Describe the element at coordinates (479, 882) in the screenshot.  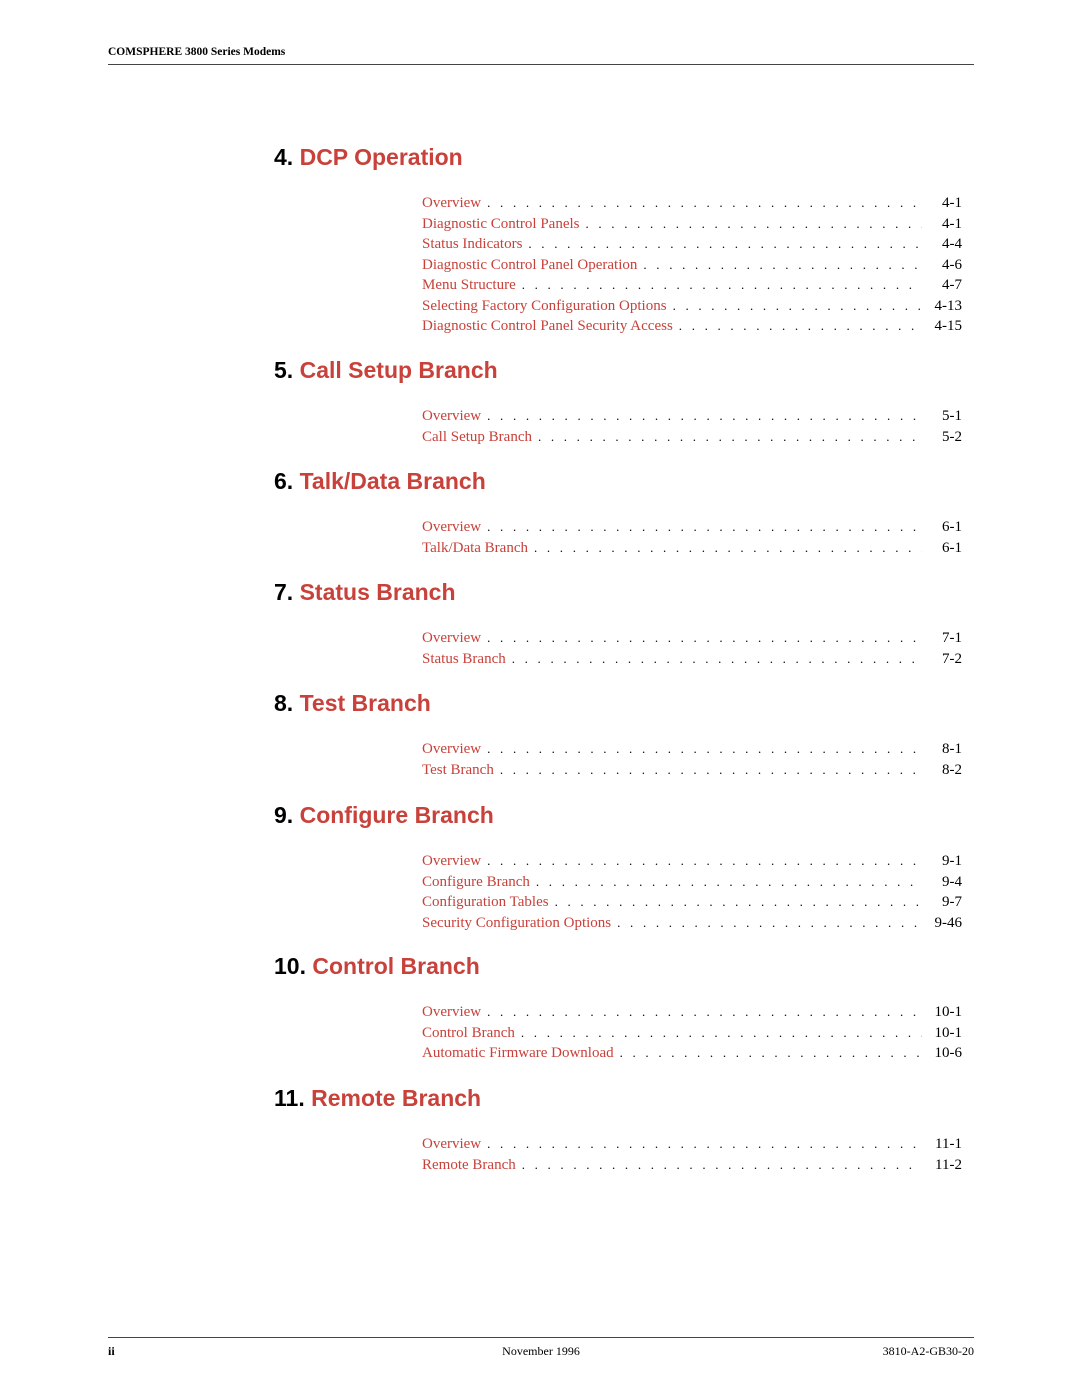
I see `toc-entry-link: Configure Branch` at that location.